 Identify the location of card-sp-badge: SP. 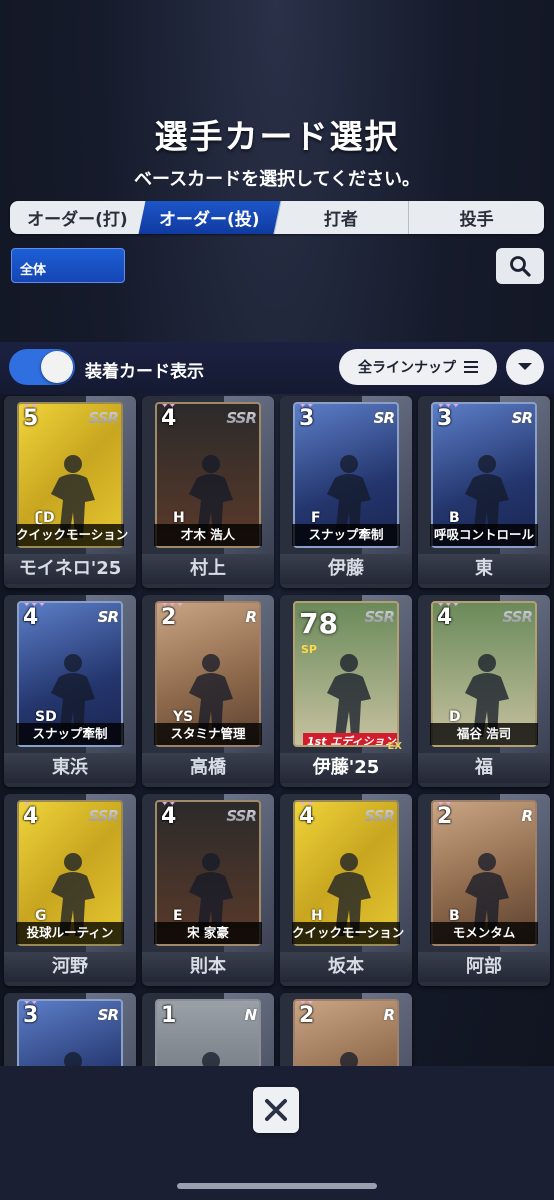
(309, 649).